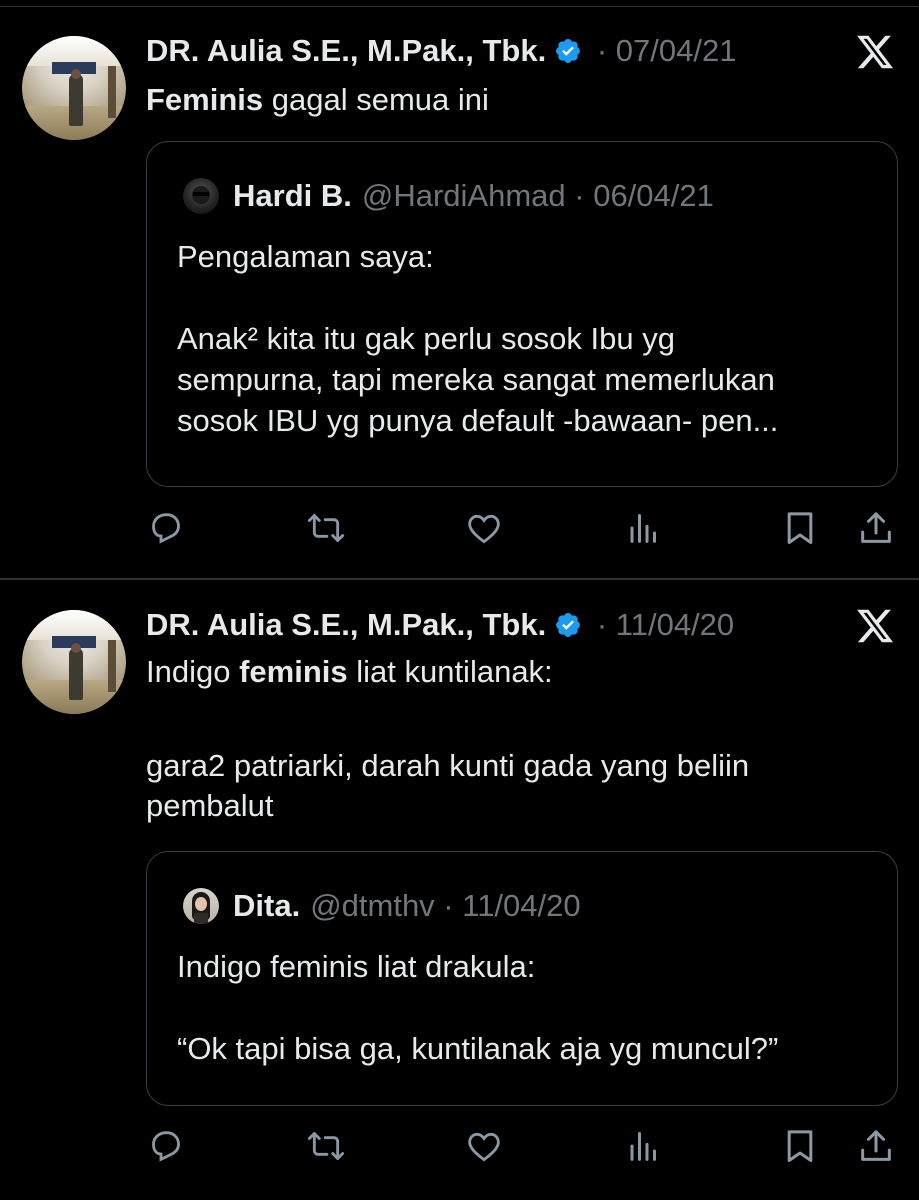  I want to click on tweet-text-post: liat kuntilanak:, so click(450, 671).